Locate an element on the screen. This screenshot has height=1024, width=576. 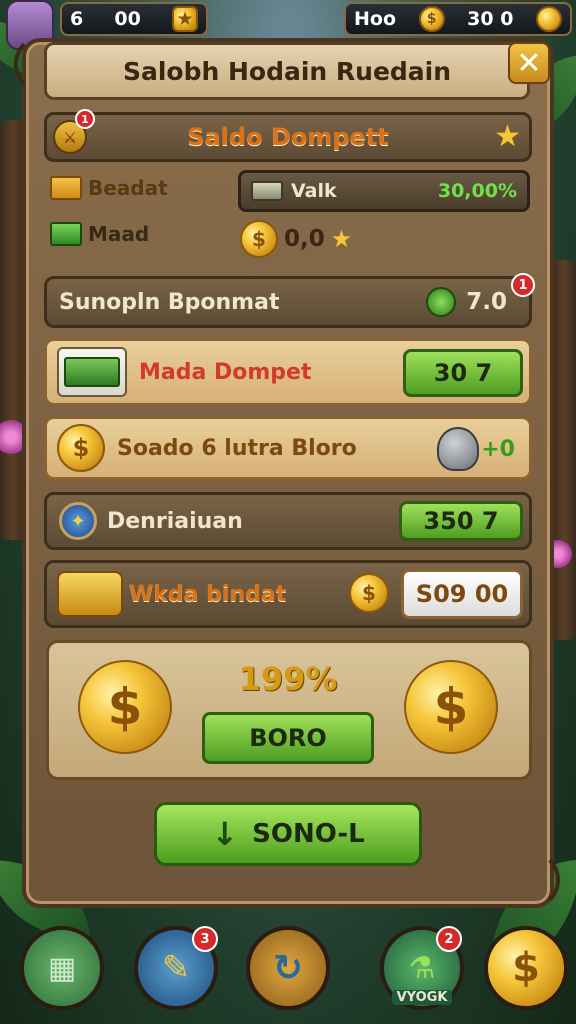
cash-stack-icon is located at coordinates (92, 372).